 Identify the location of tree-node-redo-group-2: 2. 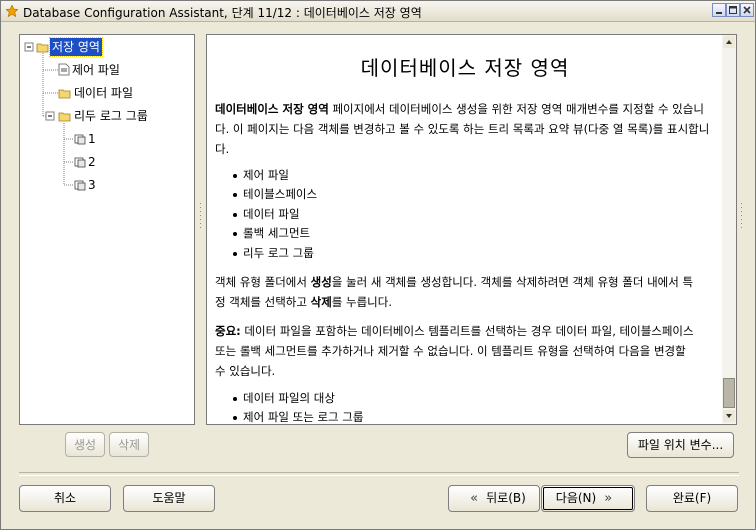
(86, 162).